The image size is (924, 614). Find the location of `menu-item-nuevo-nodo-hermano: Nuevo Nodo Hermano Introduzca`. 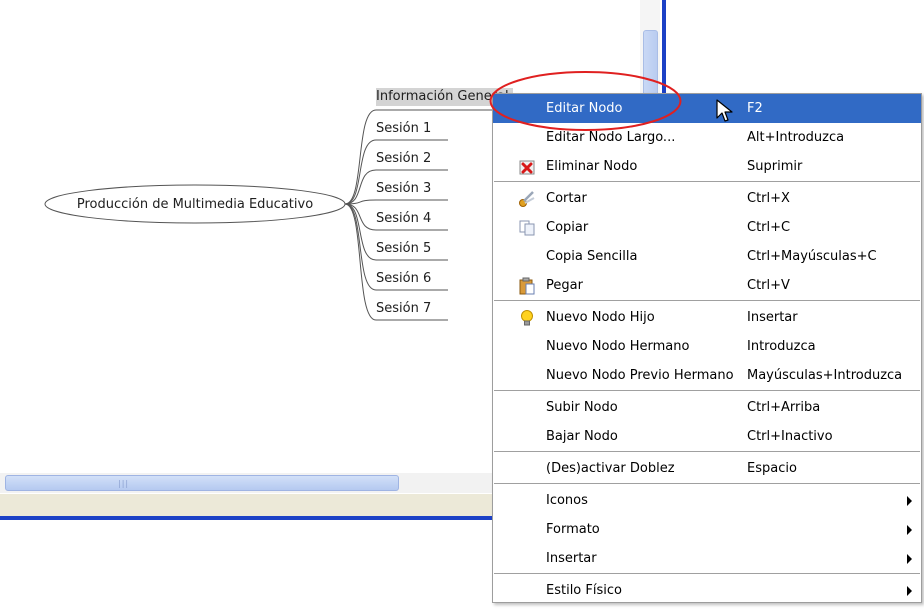

menu-item-nuevo-nodo-hermano: Nuevo Nodo Hermano Introduzca is located at coordinates (707, 346).